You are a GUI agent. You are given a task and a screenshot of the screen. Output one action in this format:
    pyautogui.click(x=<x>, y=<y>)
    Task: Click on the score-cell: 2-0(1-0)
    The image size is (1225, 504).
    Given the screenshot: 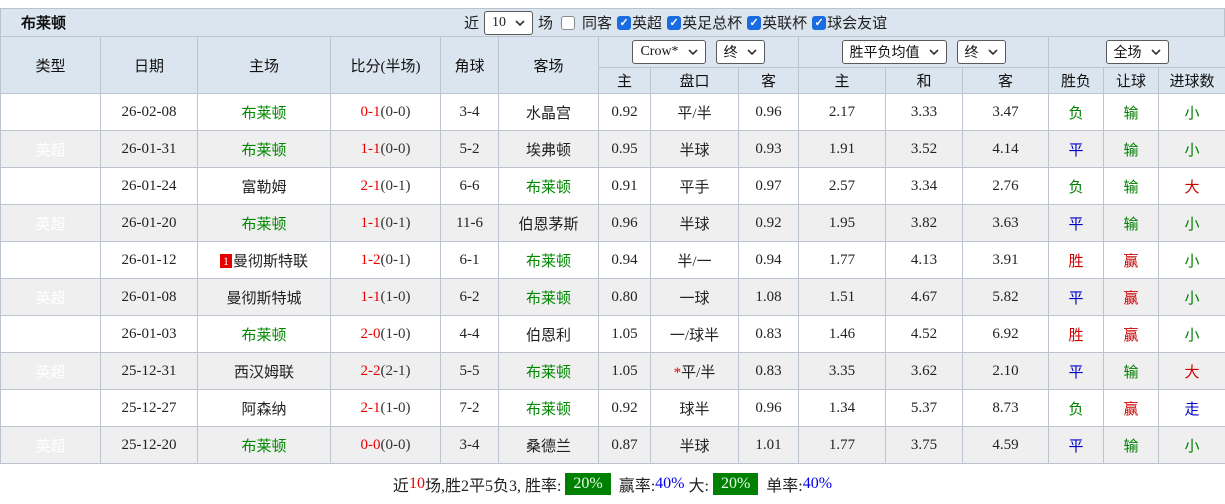 What is the action you would take?
    pyautogui.click(x=386, y=334)
    